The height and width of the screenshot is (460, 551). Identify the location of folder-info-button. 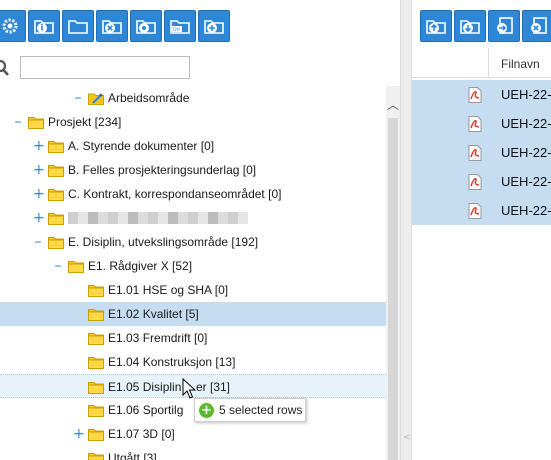
(44, 26).